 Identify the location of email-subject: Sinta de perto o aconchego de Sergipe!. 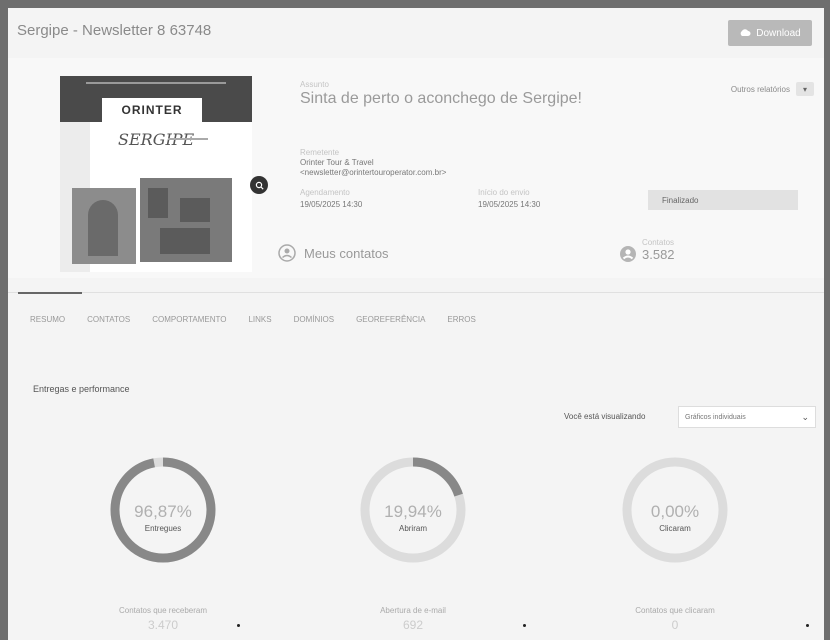
(441, 98).